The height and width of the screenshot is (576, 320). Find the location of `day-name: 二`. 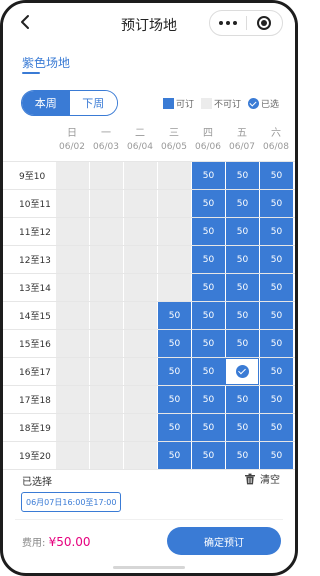

day-name: 二 is located at coordinates (140, 133).